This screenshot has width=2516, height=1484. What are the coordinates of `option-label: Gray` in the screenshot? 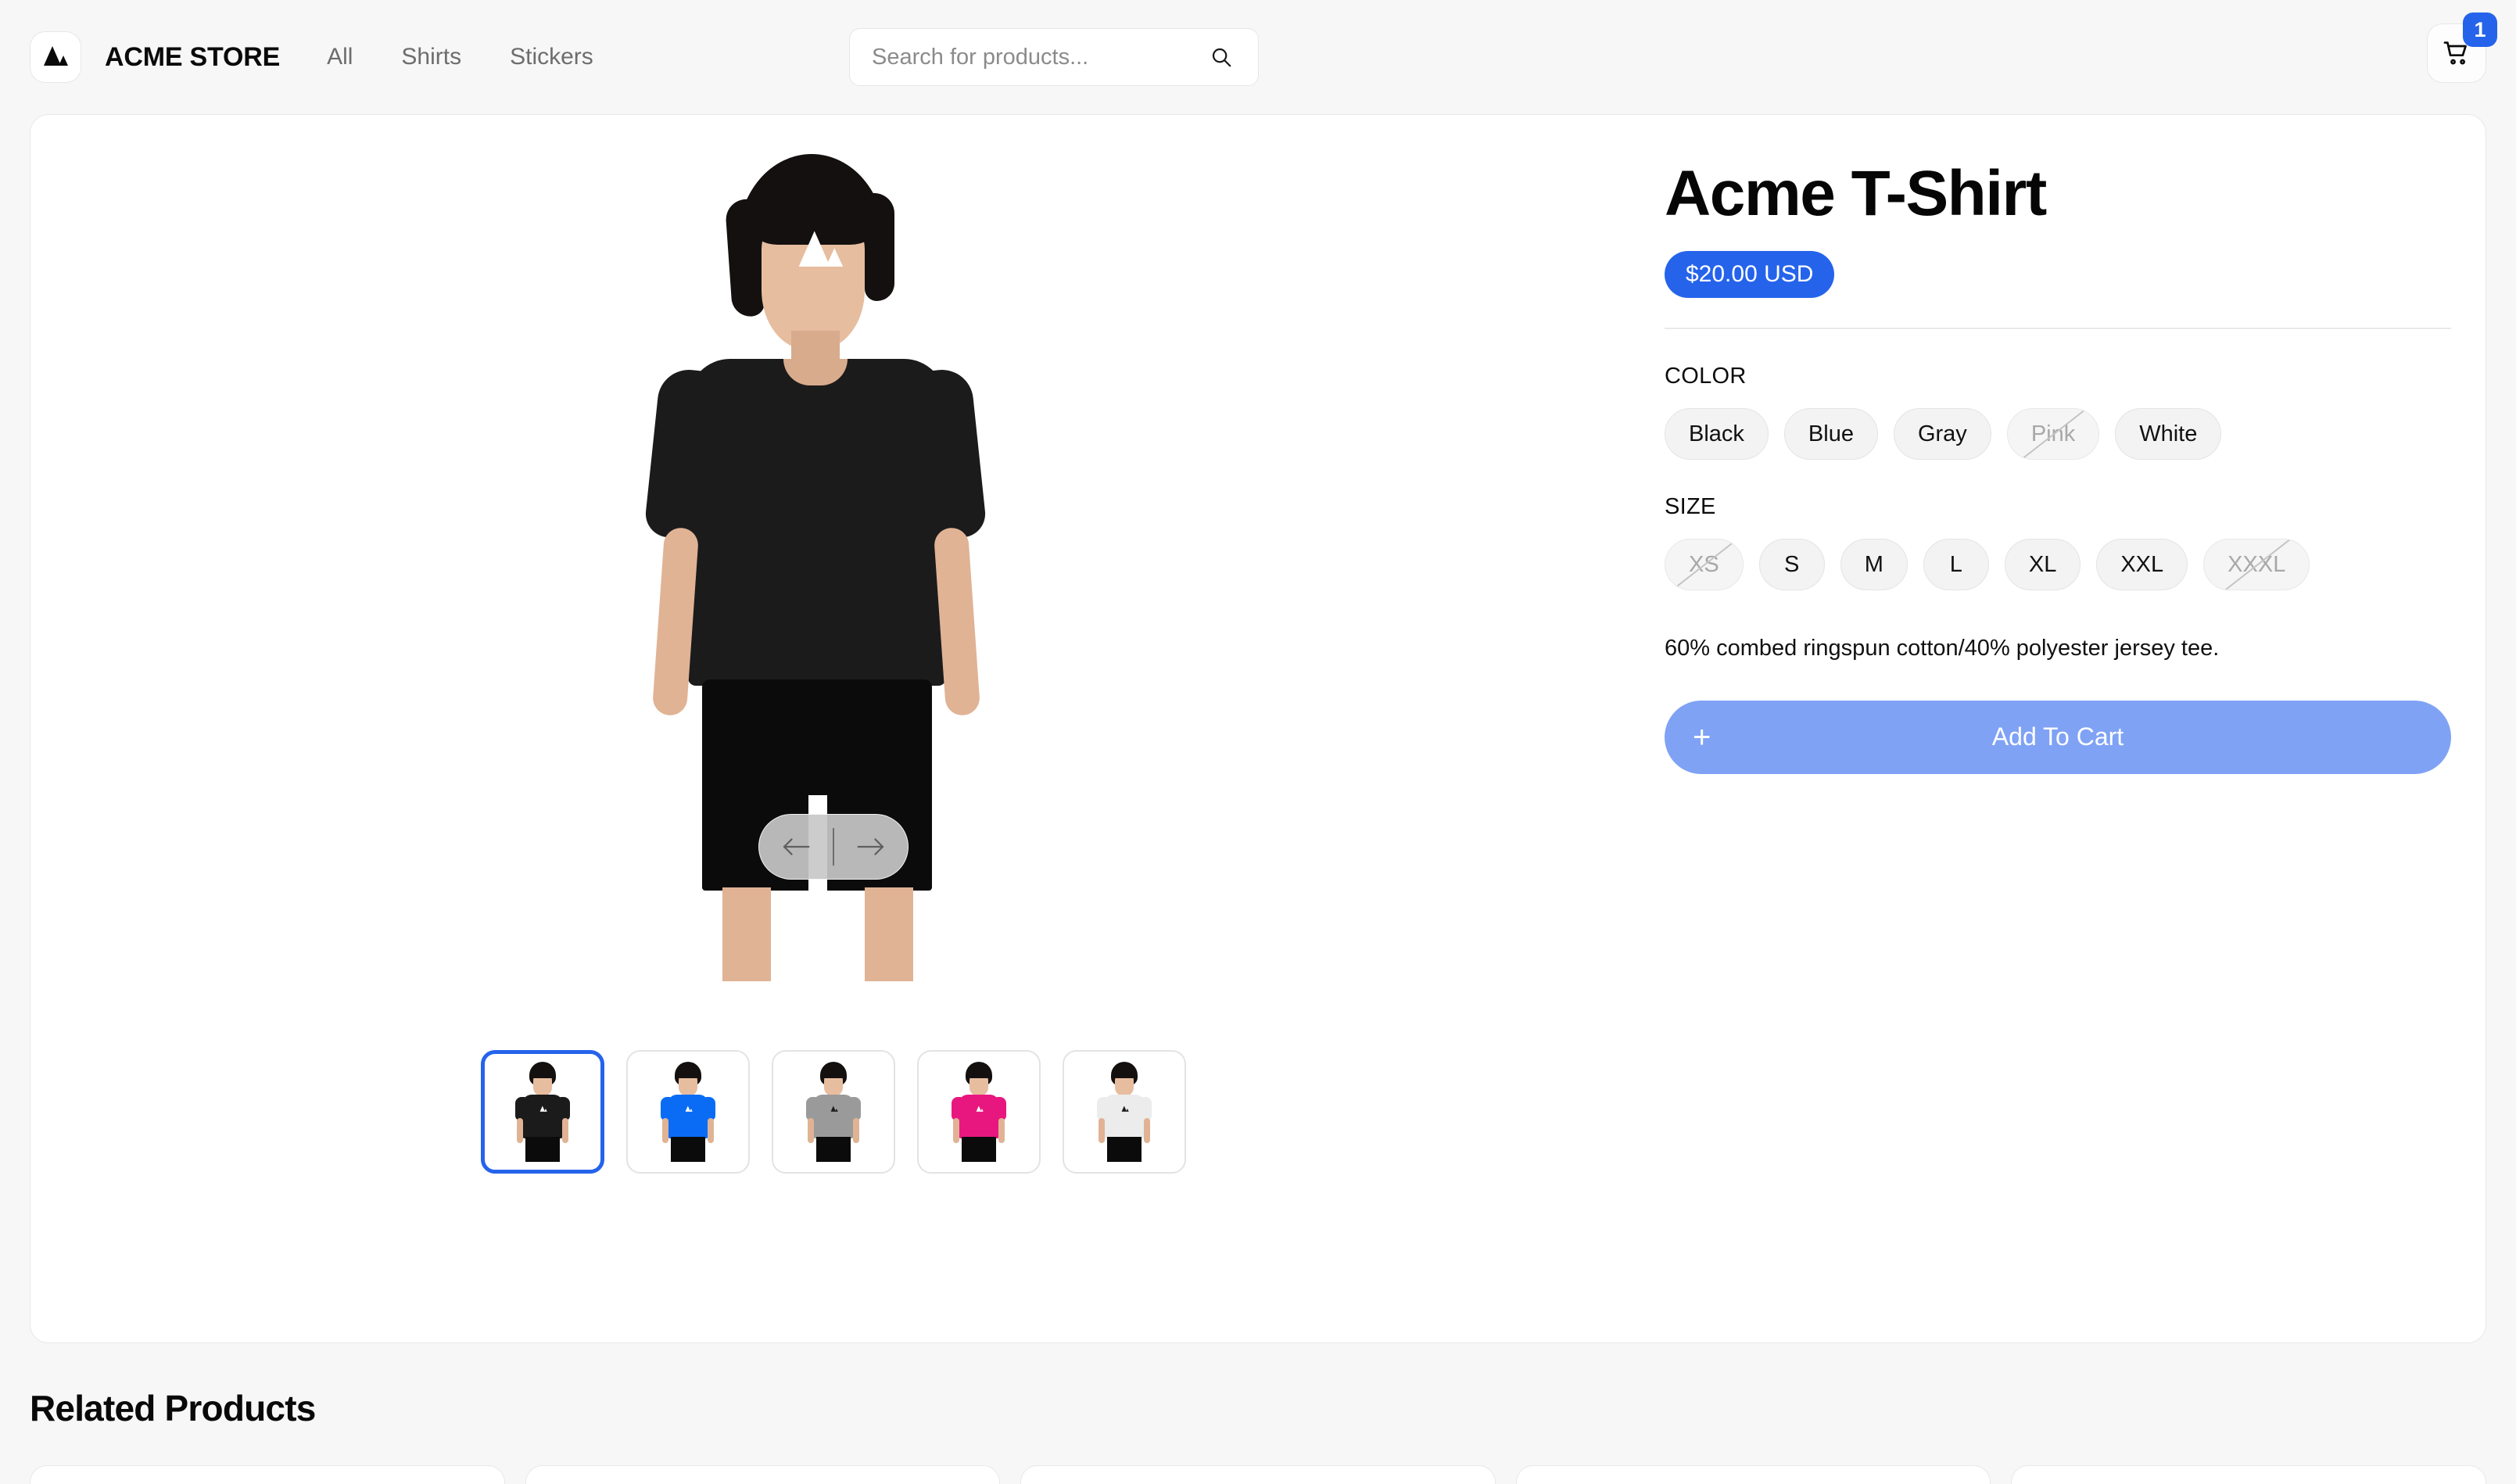 It's located at (1942, 433).